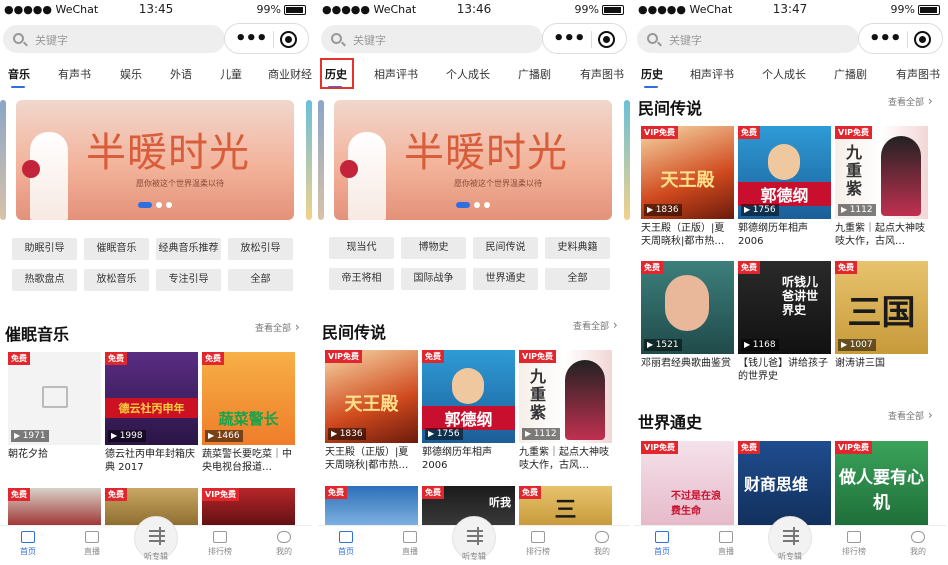  I want to click on album-card: 免费 1521 邓丽君经典歌曲鉴赏, so click(687, 322).